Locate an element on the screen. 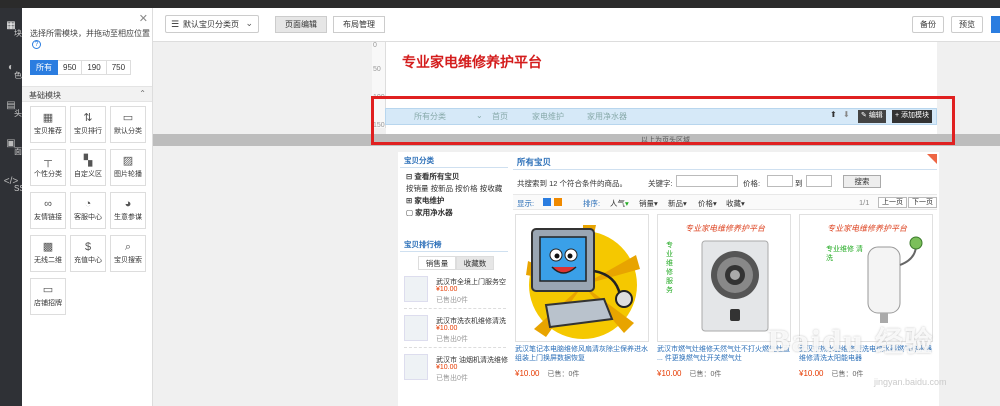  nav-home: 首页 is located at coordinates (500, 116).